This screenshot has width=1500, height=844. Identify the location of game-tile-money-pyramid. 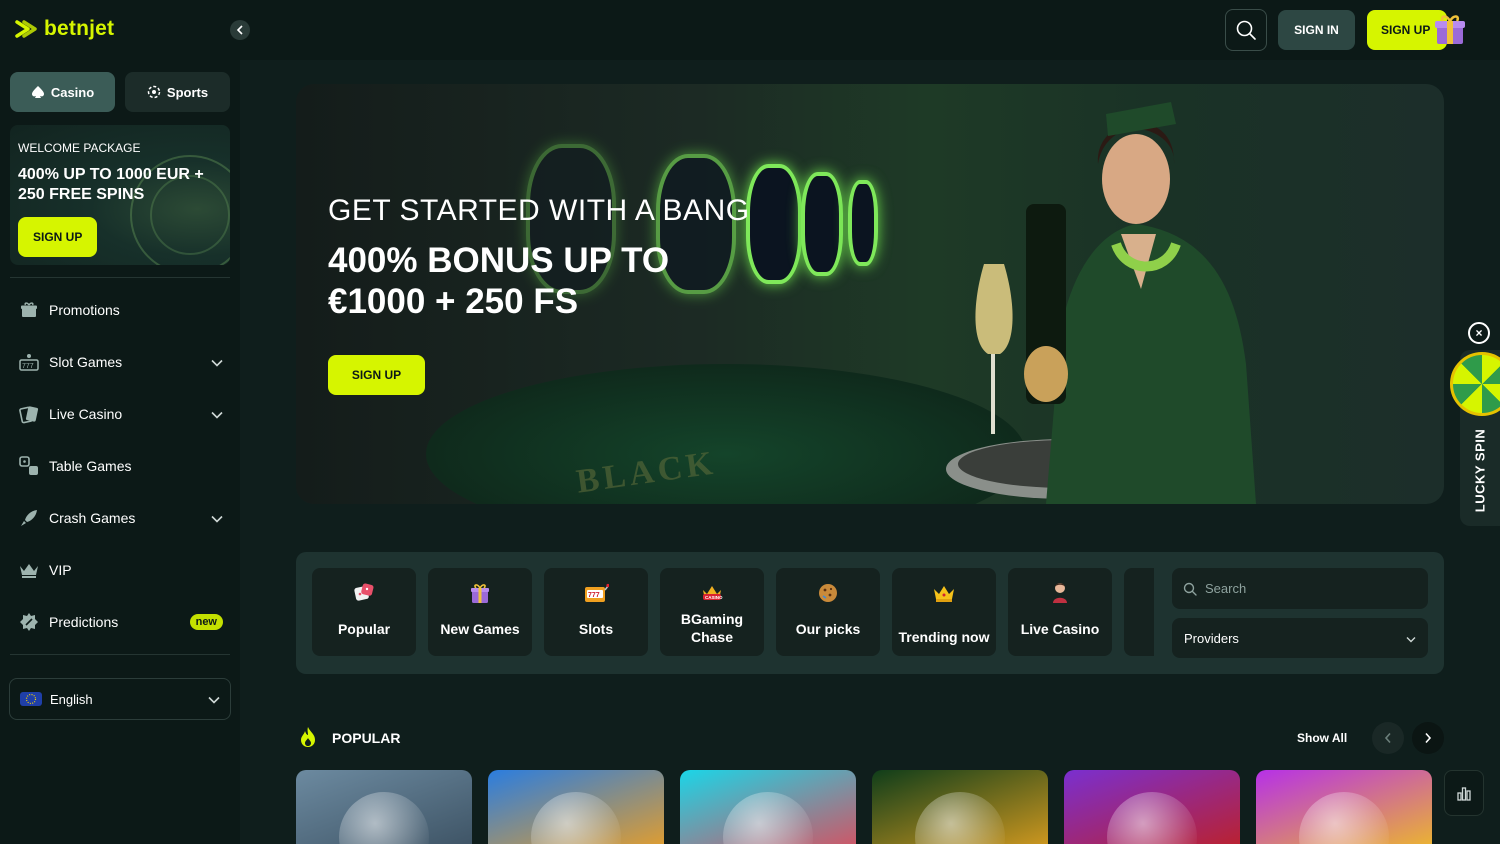
(960, 807).